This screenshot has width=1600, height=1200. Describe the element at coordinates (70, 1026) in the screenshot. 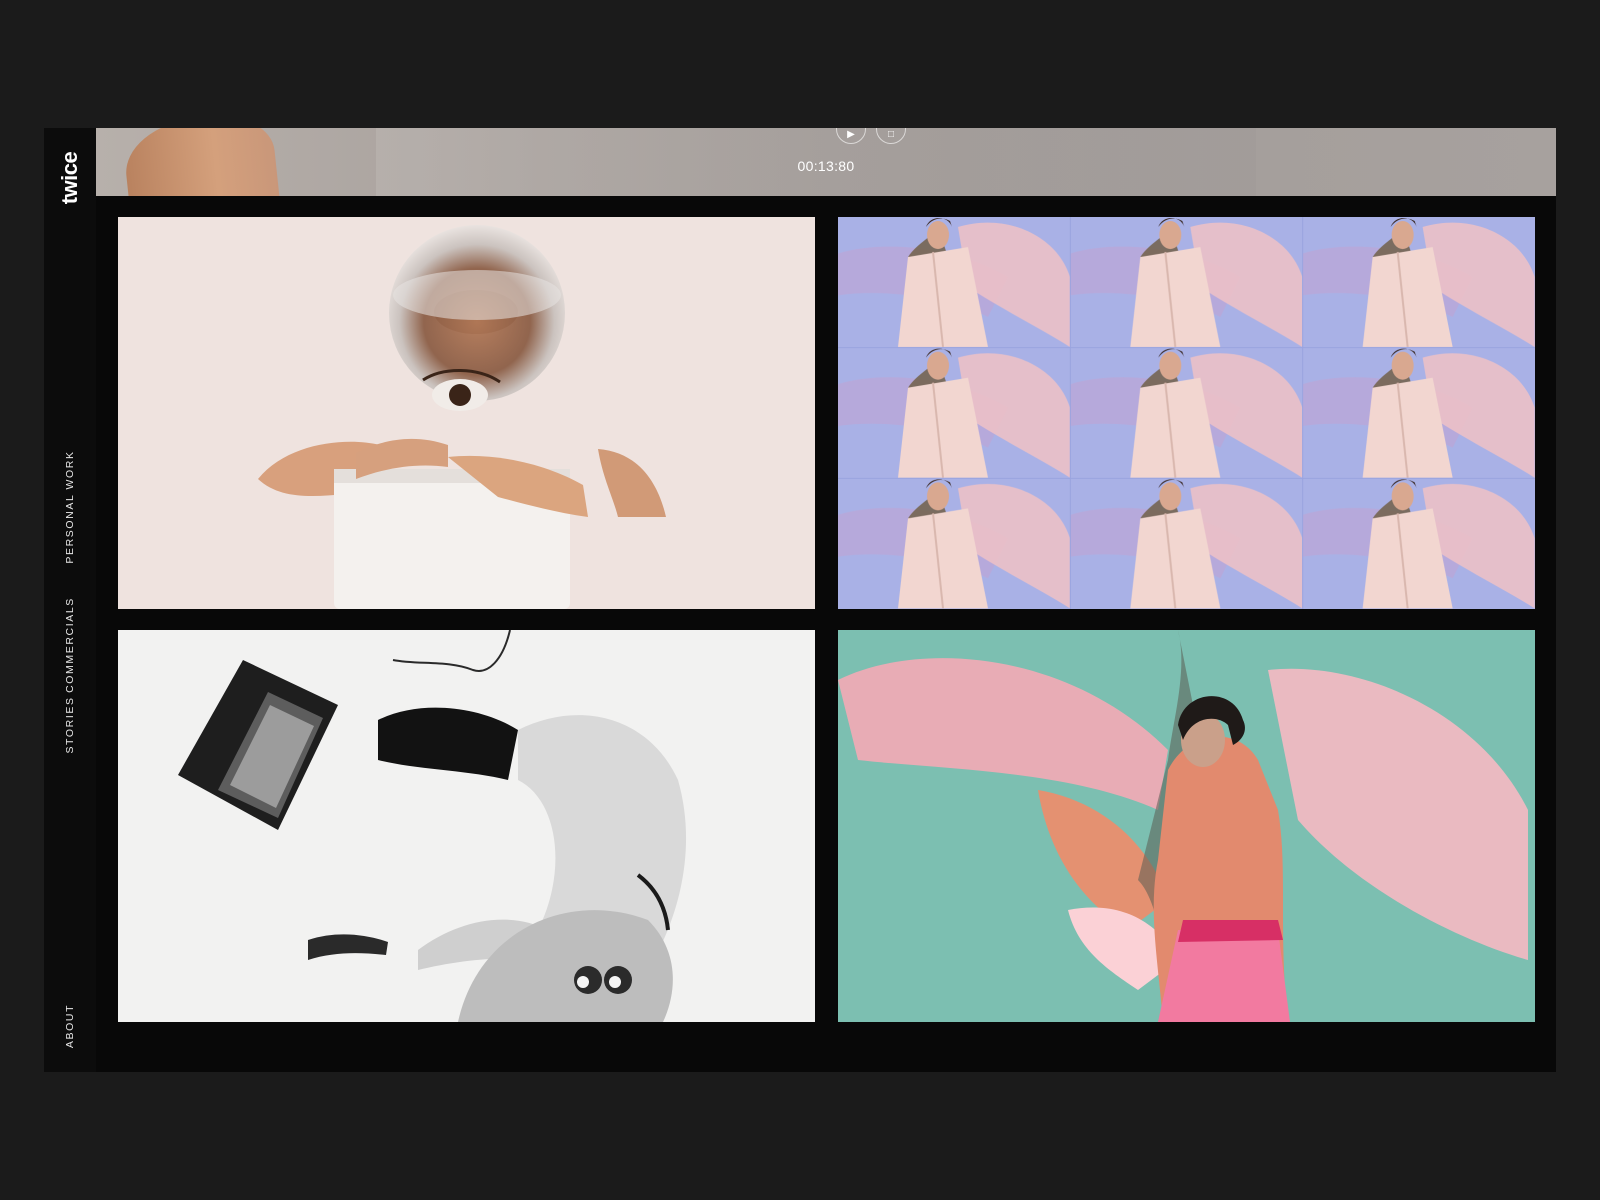

I see `nav-about: ABOUT` at that location.